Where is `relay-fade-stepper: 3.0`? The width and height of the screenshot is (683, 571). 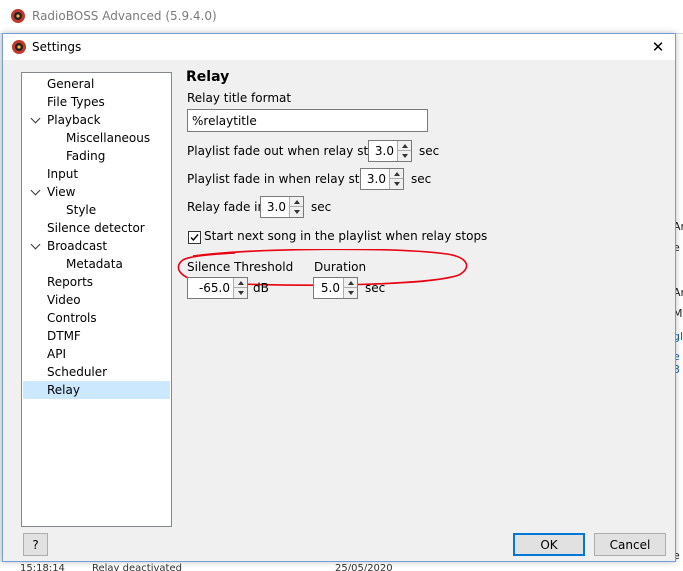 relay-fade-stepper: 3.0 is located at coordinates (282, 207).